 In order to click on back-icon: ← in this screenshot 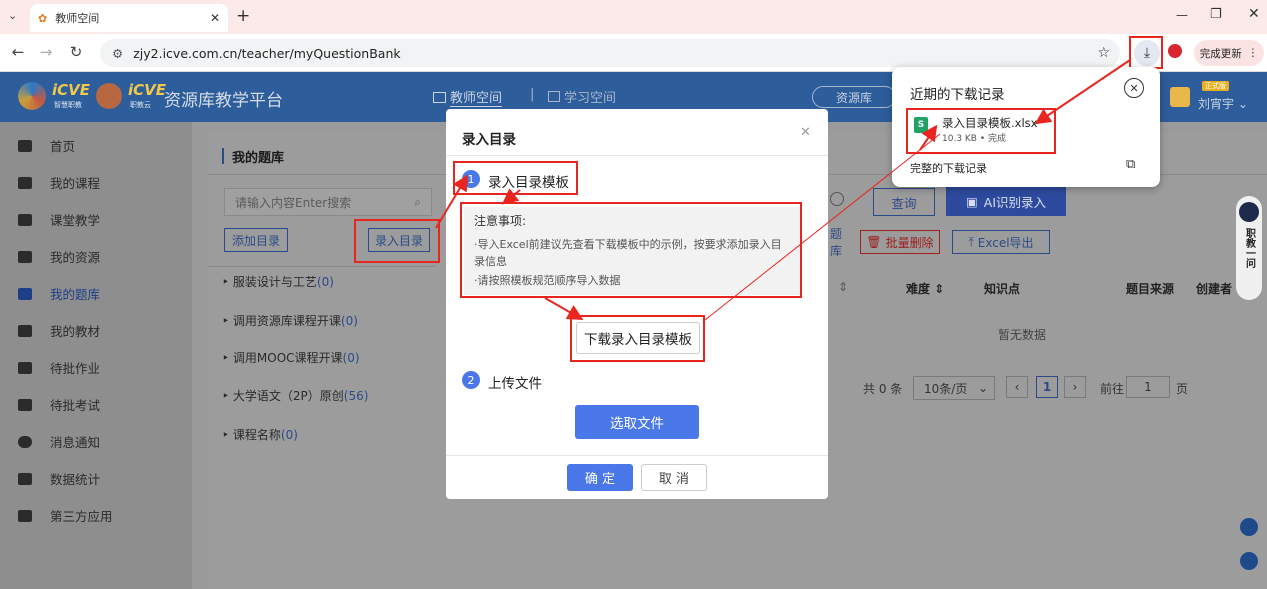, I will do `click(18, 52)`.